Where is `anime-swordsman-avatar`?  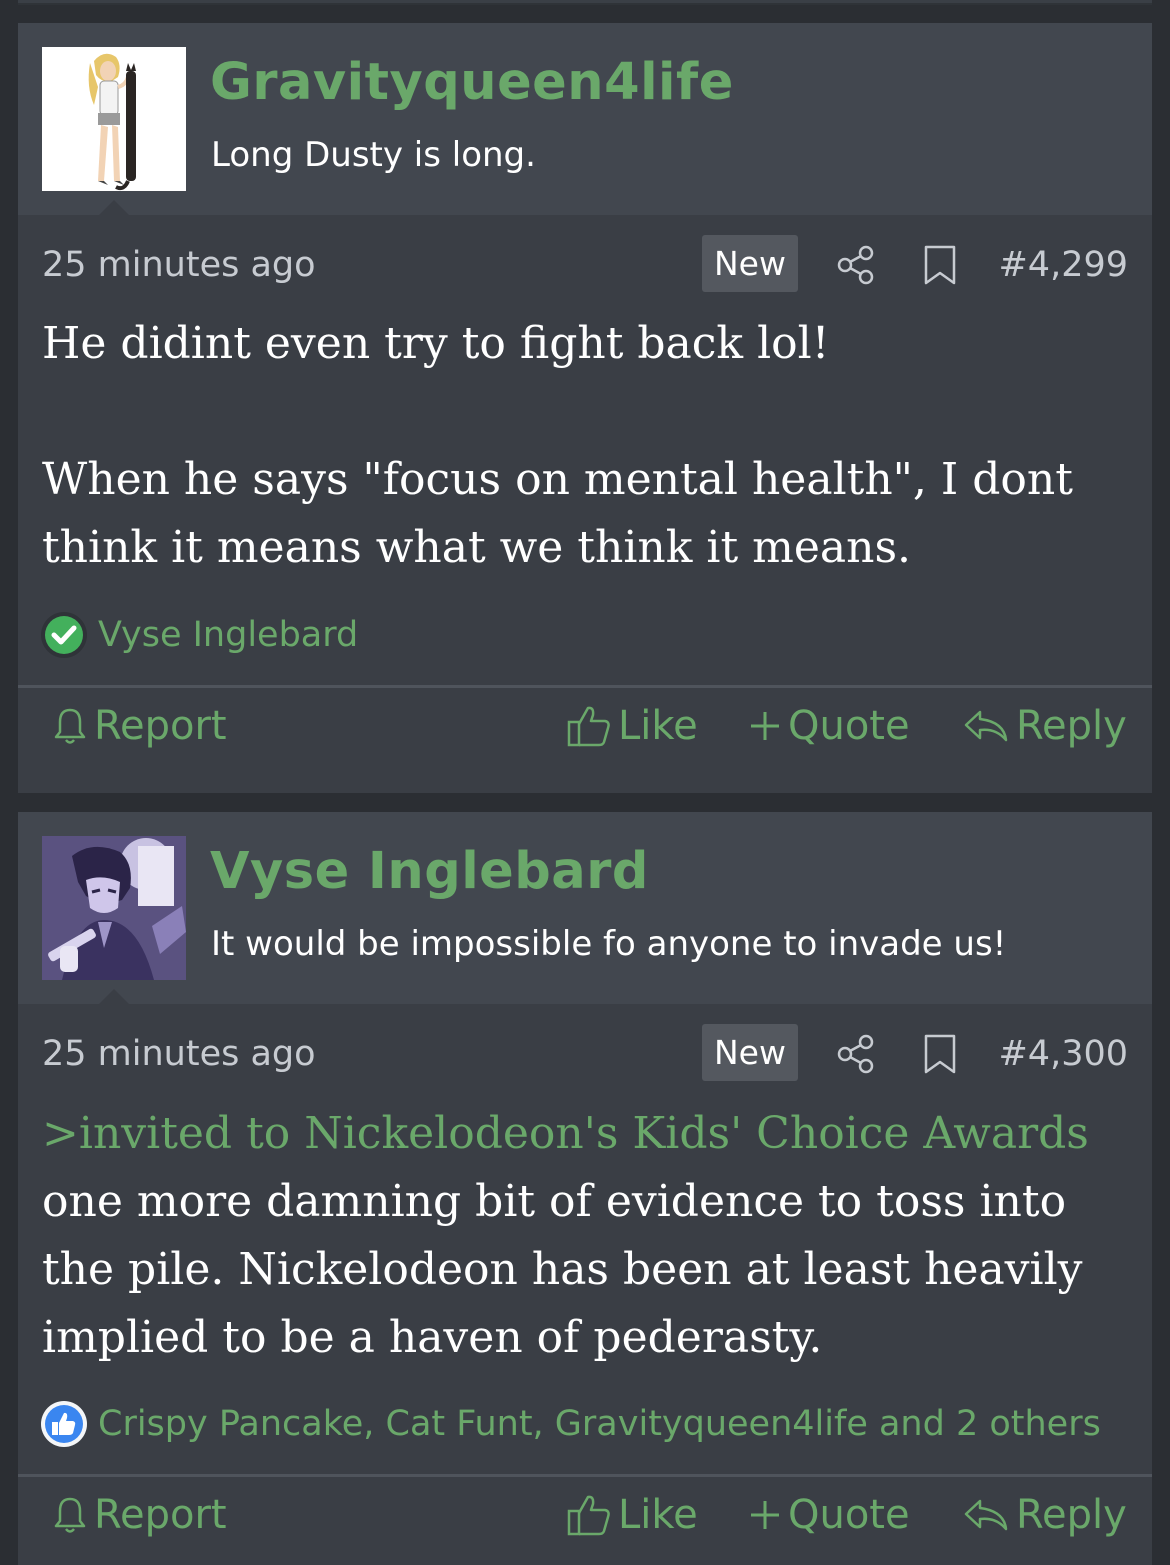 anime-swordsman-avatar is located at coordinates (114, 908).